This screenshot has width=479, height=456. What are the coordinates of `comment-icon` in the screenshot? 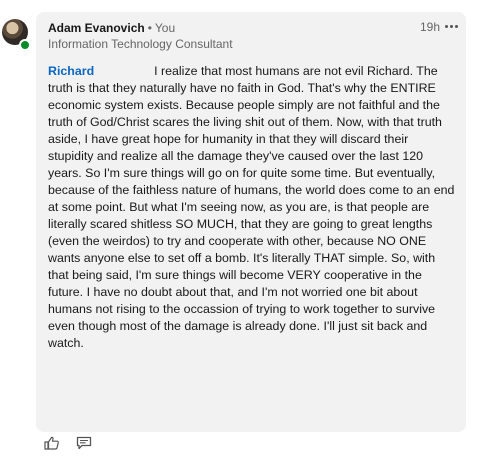 It's located at (84, 443).